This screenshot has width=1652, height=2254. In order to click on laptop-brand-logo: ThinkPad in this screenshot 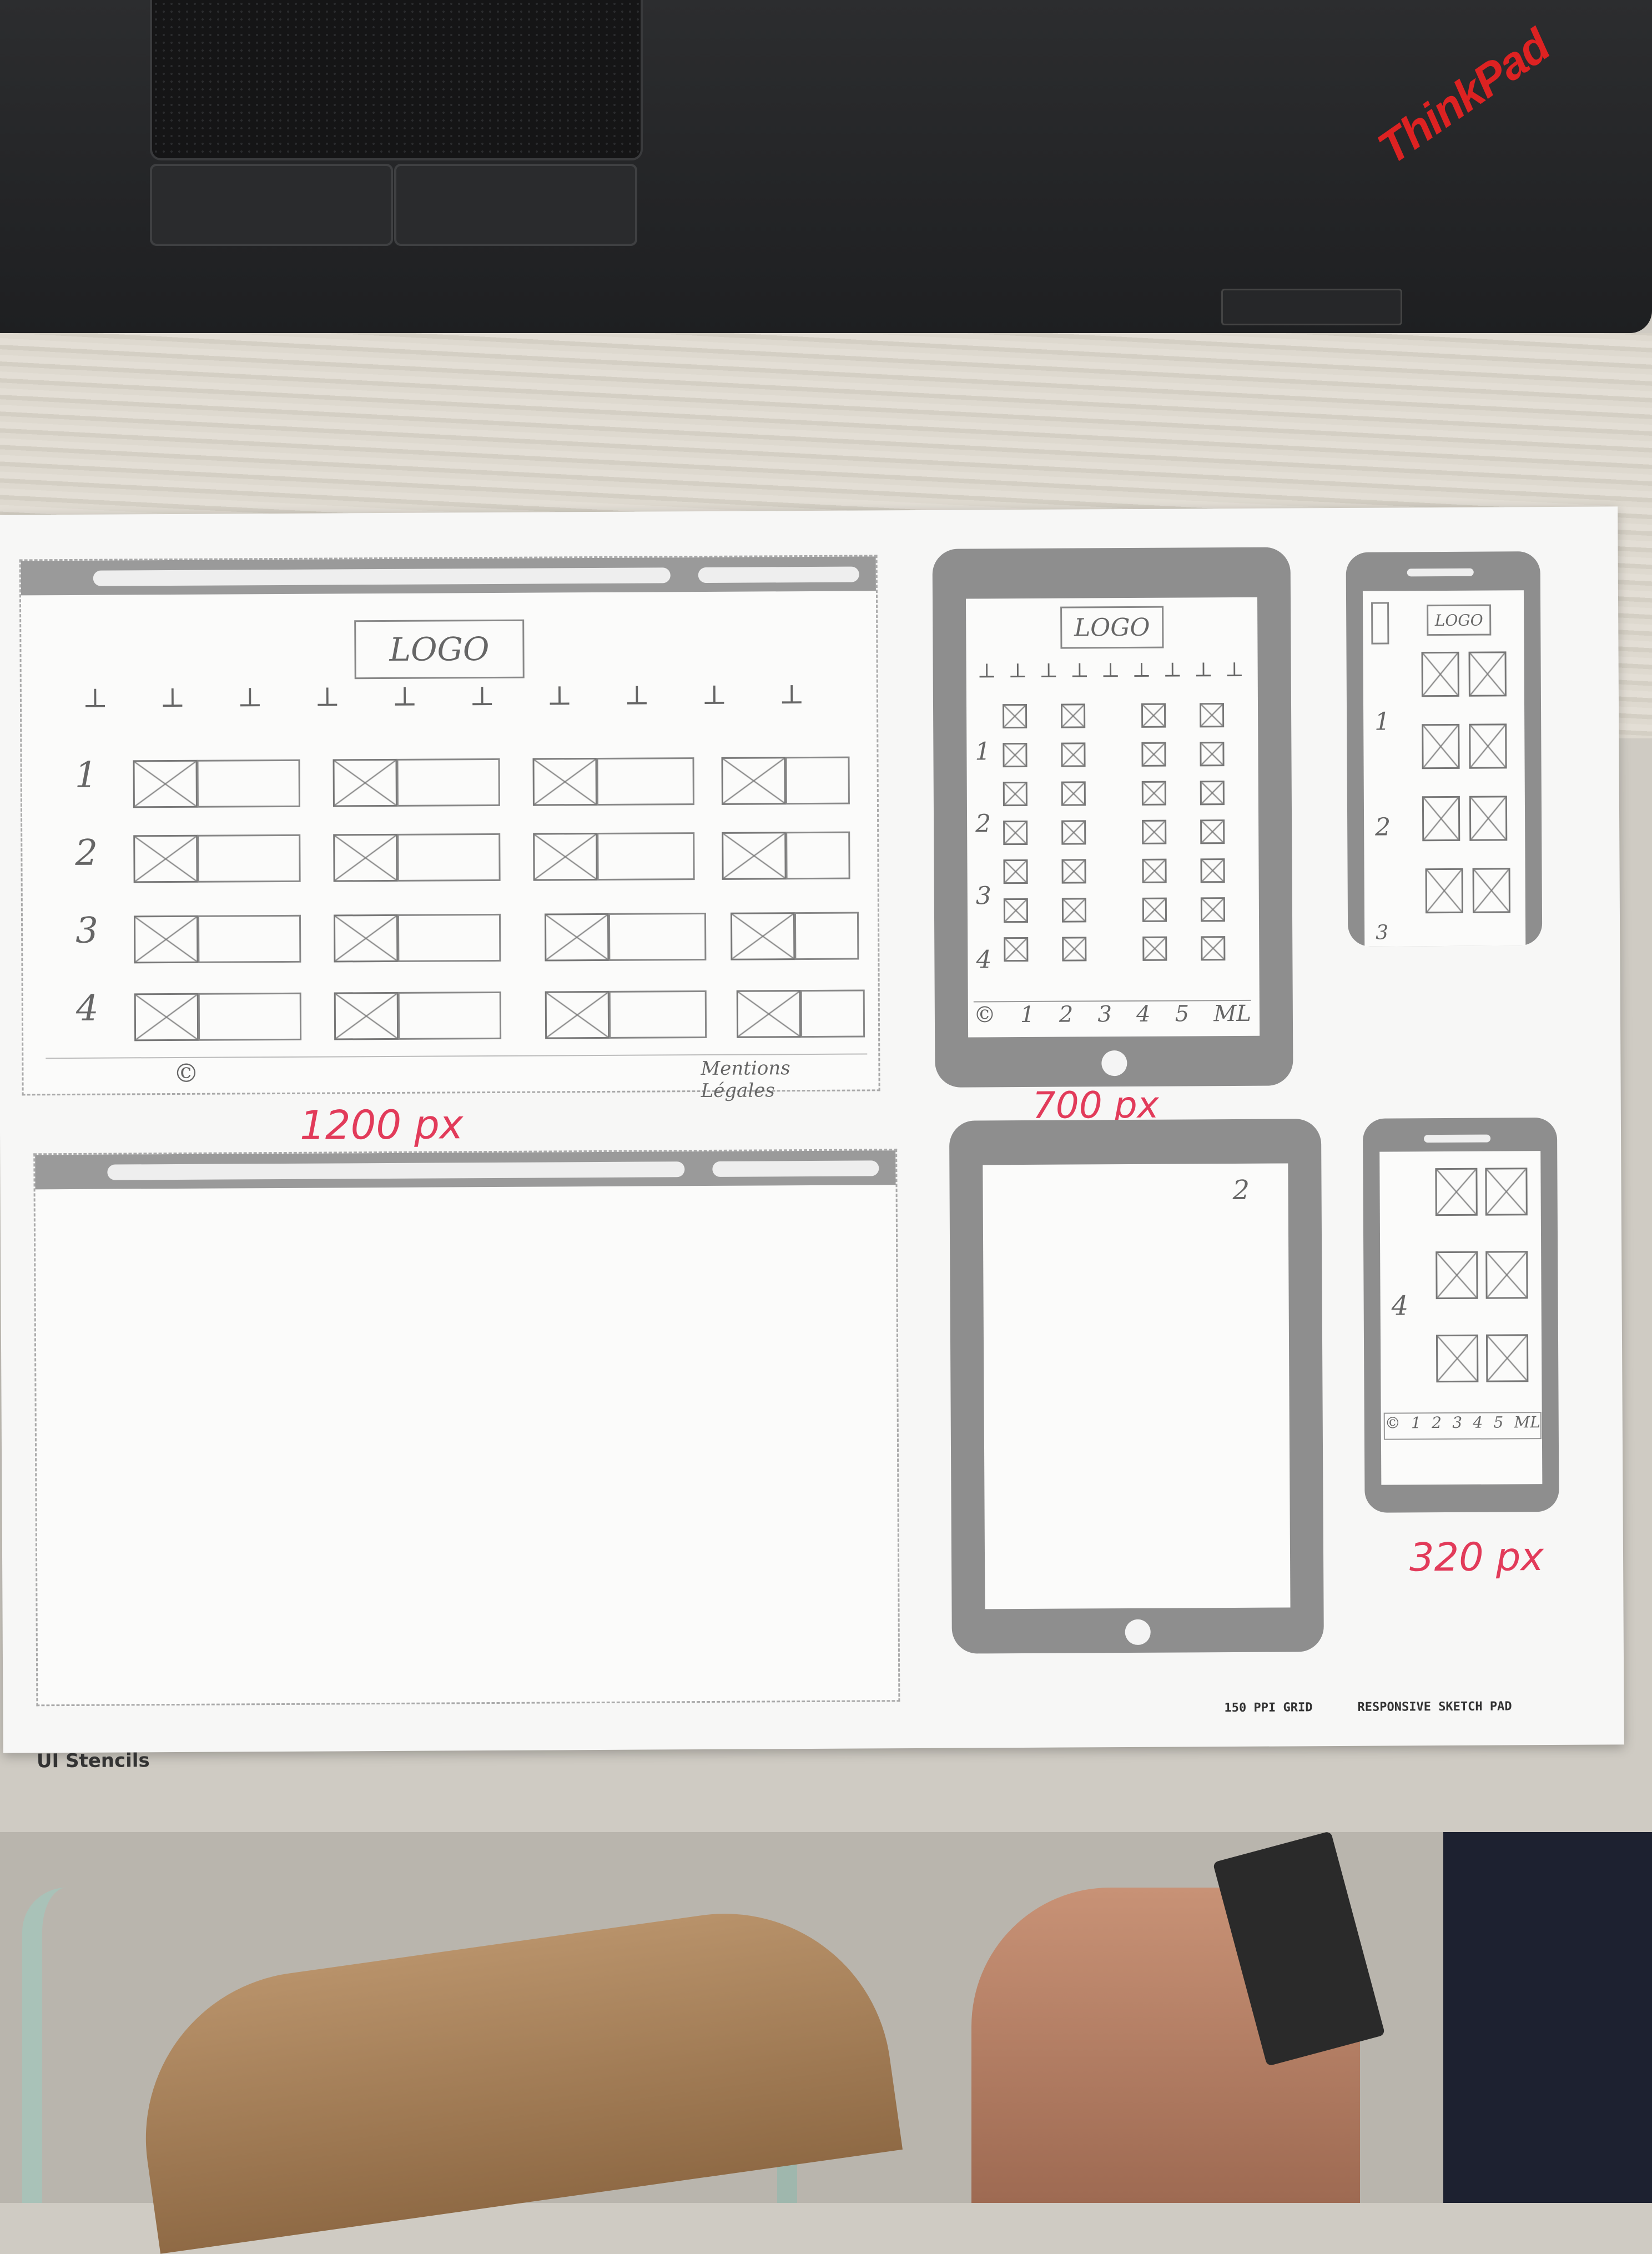, I will do `click(1464, 97)`.